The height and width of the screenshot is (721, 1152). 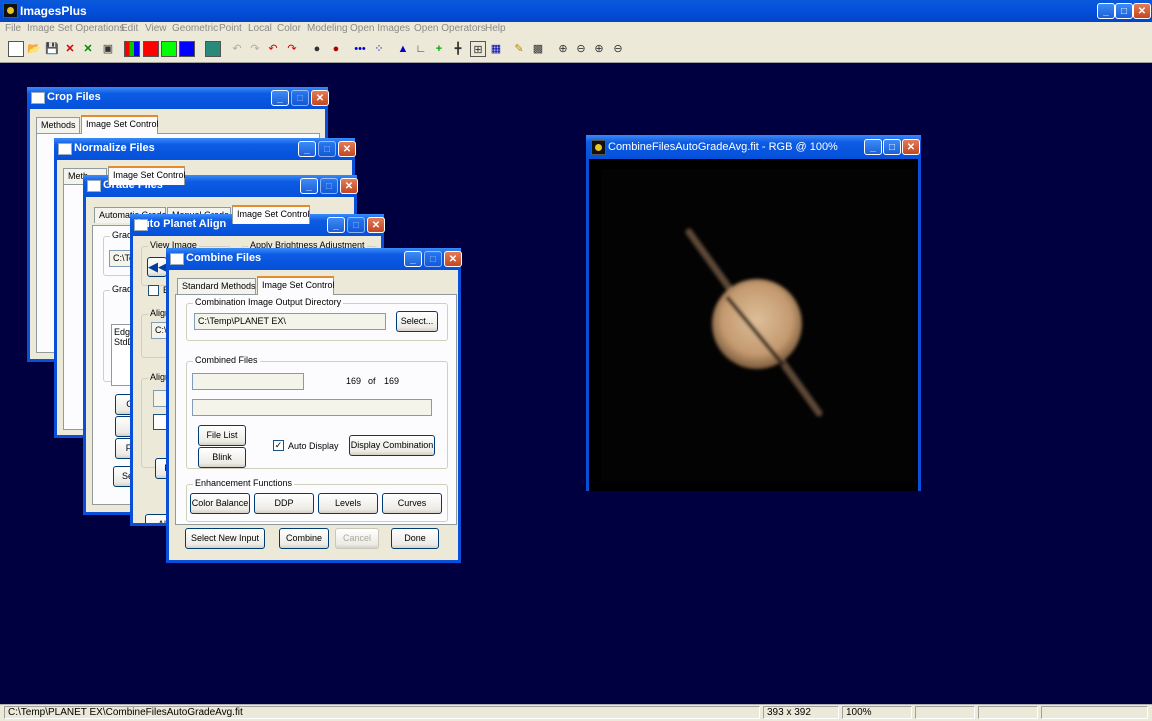 What do you see at coordinates (70, 49) in the screenshot?
I see `close-x-red-icon: ✕` at bounding box center [70, 49].